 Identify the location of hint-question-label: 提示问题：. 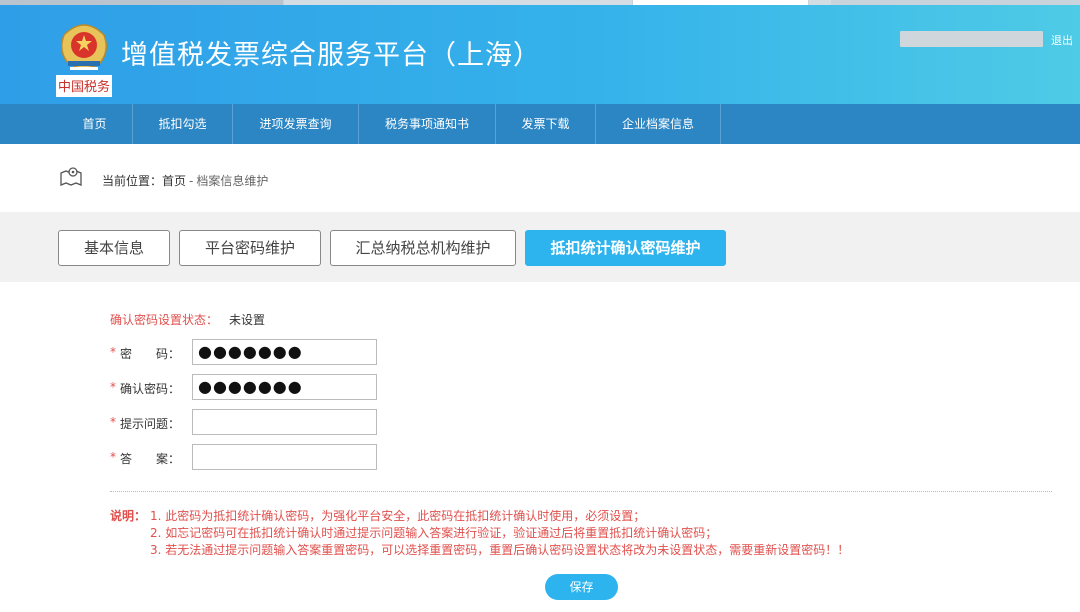
(150, 424).